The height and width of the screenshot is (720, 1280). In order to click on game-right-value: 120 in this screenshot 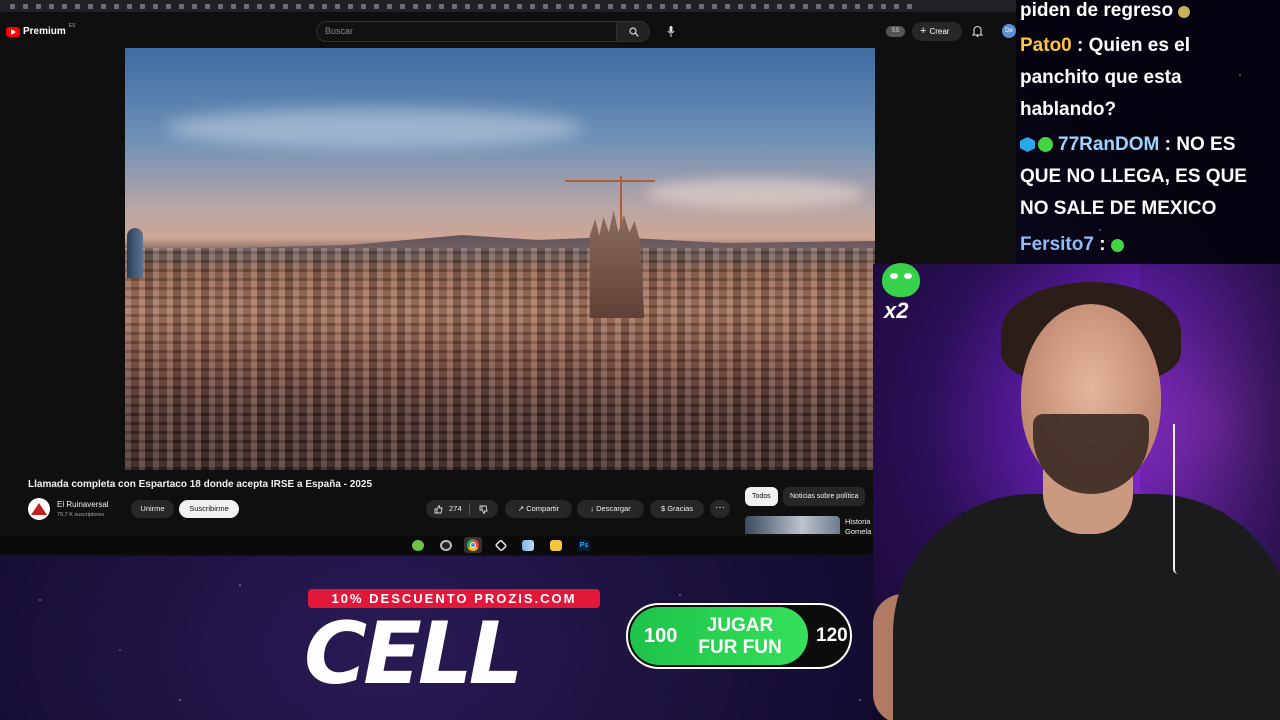, I will do `click(832, 635)`.